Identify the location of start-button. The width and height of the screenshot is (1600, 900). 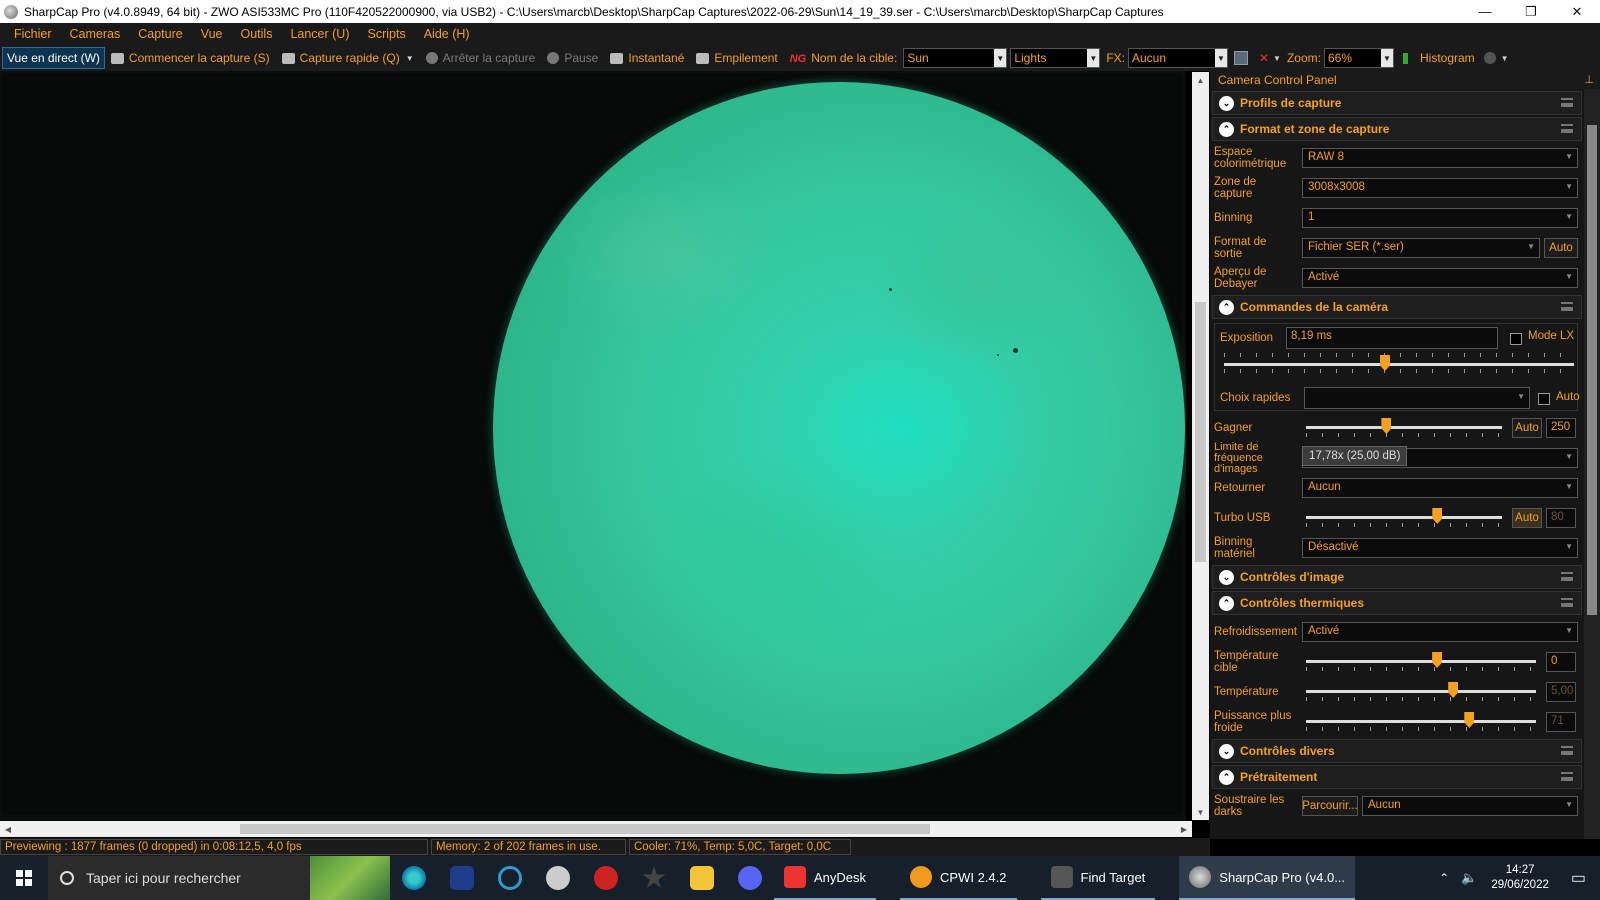
(24, 878).